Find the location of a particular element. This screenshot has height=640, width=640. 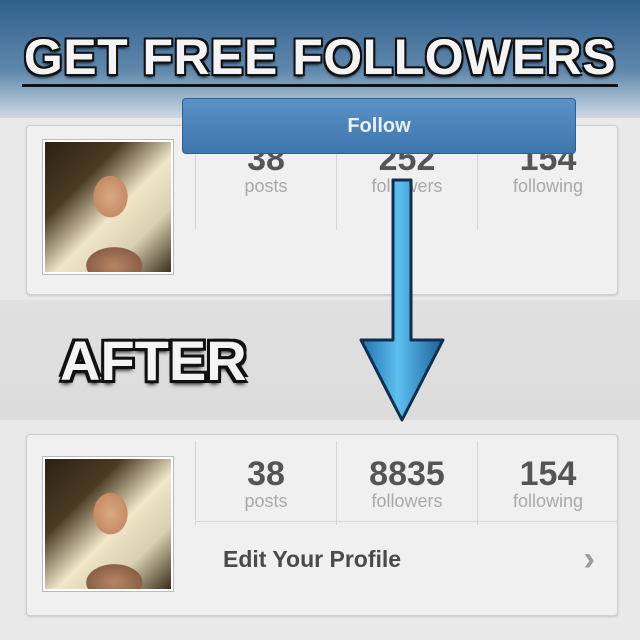

stat-posts-value: 38 is located at coordinates (266, 474).